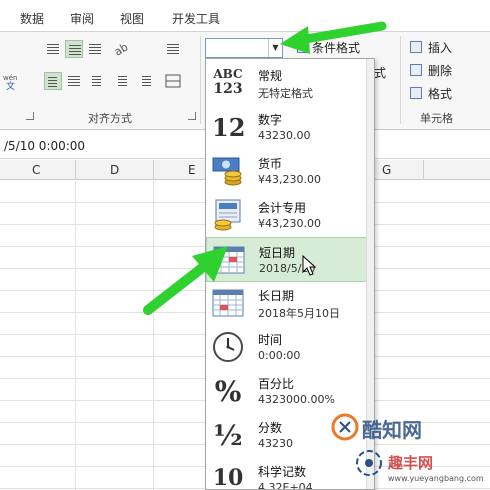 This screenshot has width=490, height=490. What do you see at coordinates (411, 463) in the screenshot?
I see `watermark-site: 趣丰网` at bounding box center [411, 463].